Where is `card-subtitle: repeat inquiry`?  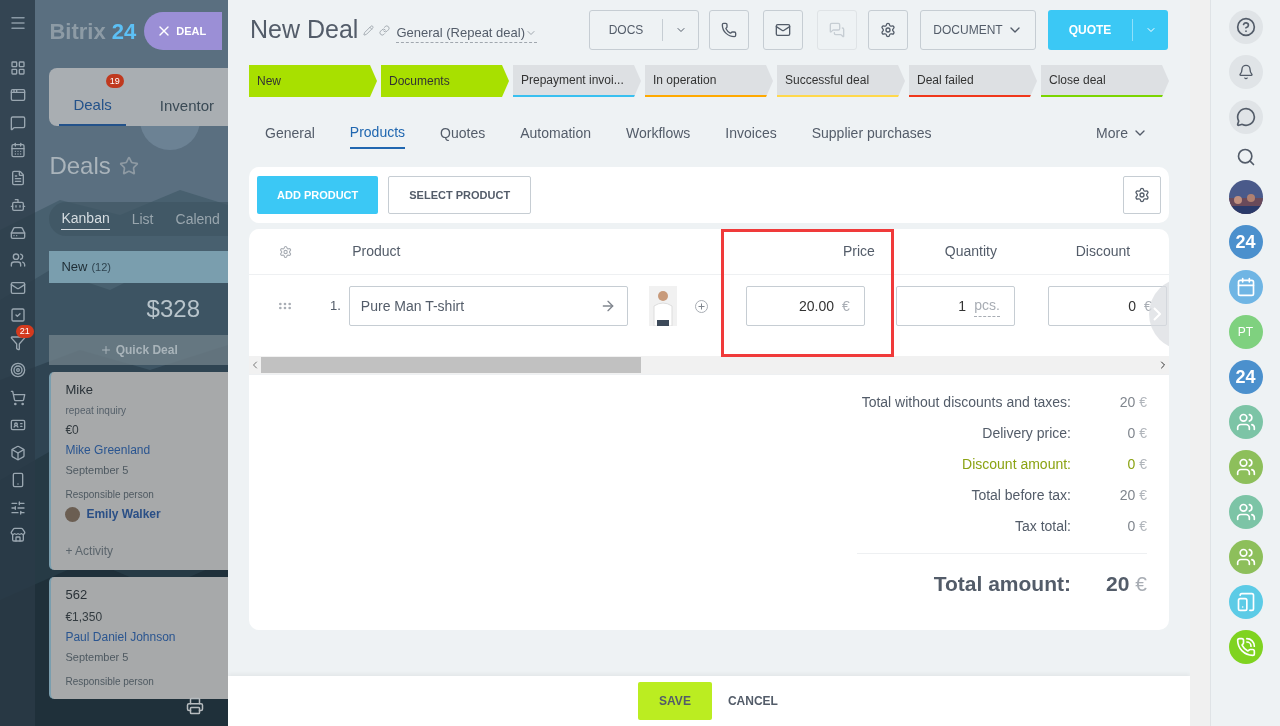
card-subtitle: repeat inquiry is located at coordinates (96, 410).